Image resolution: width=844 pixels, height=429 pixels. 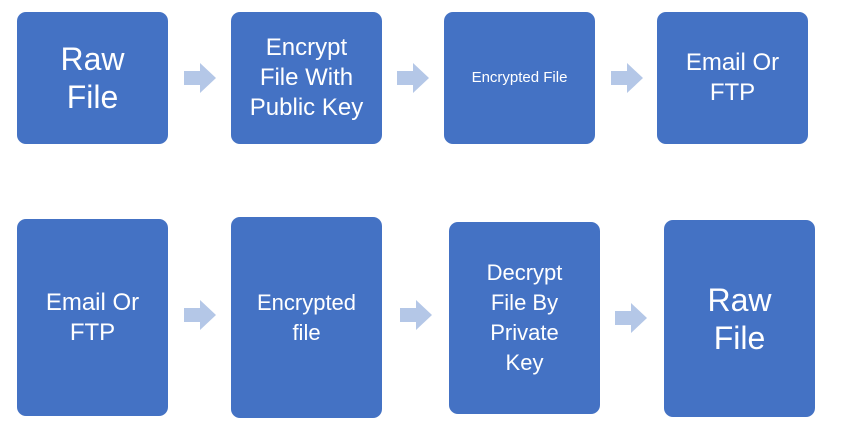 I want to click on row2-decrypt-private-key-box: Decrypt File By Private Key, so click(x=524, y=318).